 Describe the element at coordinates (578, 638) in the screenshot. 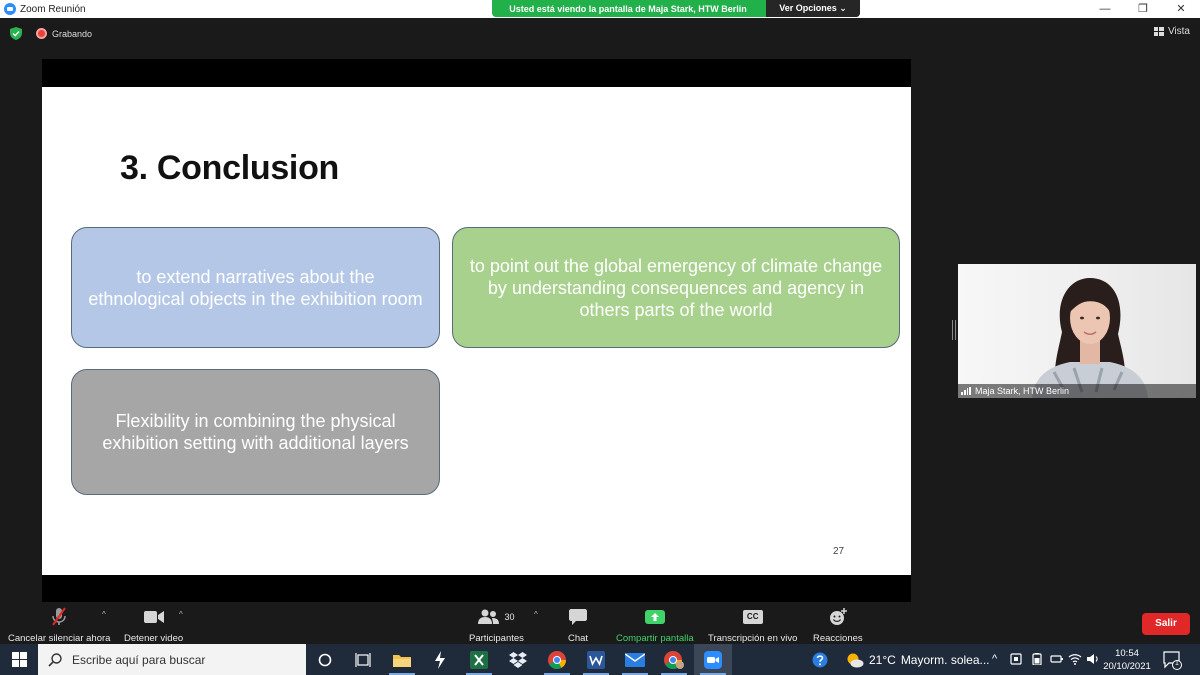

I see `chat-label: Chat` at that location.